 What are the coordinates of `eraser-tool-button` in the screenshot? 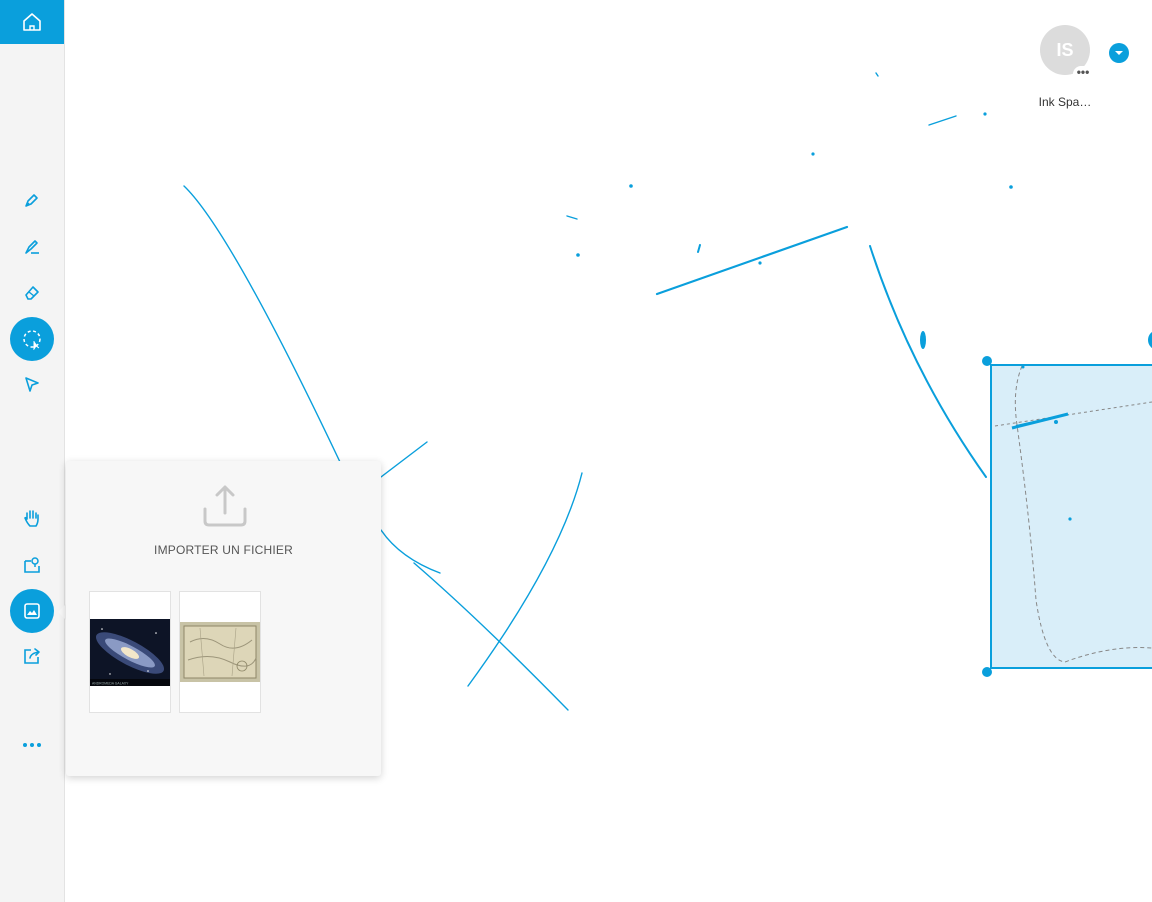 It's located at (32, 292).